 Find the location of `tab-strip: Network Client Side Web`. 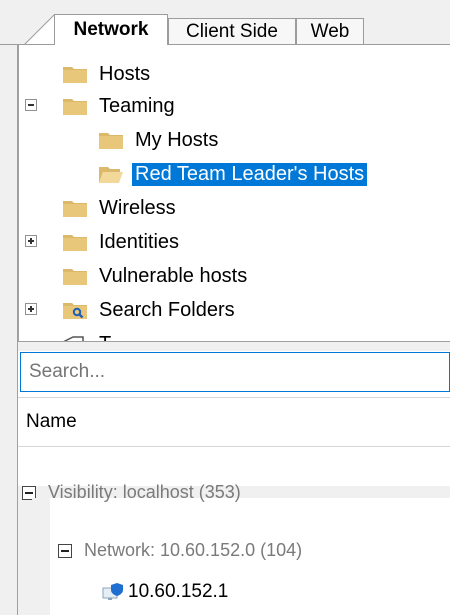

tab-strip: Network Client Side Web is located at coordinates (225, 22).